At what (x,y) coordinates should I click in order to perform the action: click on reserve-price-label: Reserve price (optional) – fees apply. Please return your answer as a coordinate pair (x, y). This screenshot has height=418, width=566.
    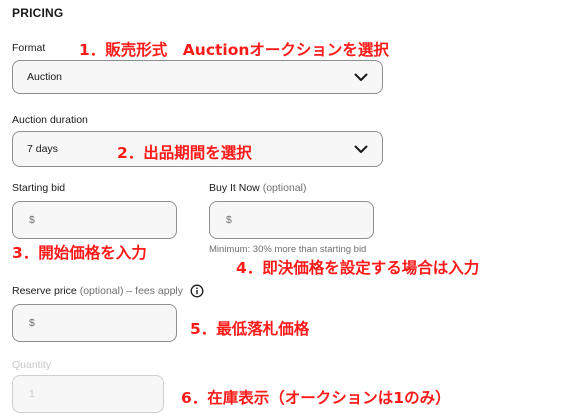
    Looking at the image, I should click on (108, 291).